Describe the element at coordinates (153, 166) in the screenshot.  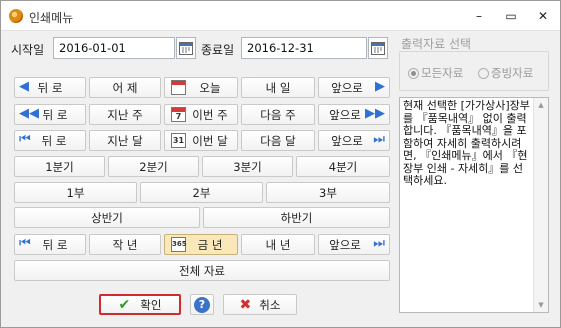
I see `quarter-2-button: 2분기` at that location.